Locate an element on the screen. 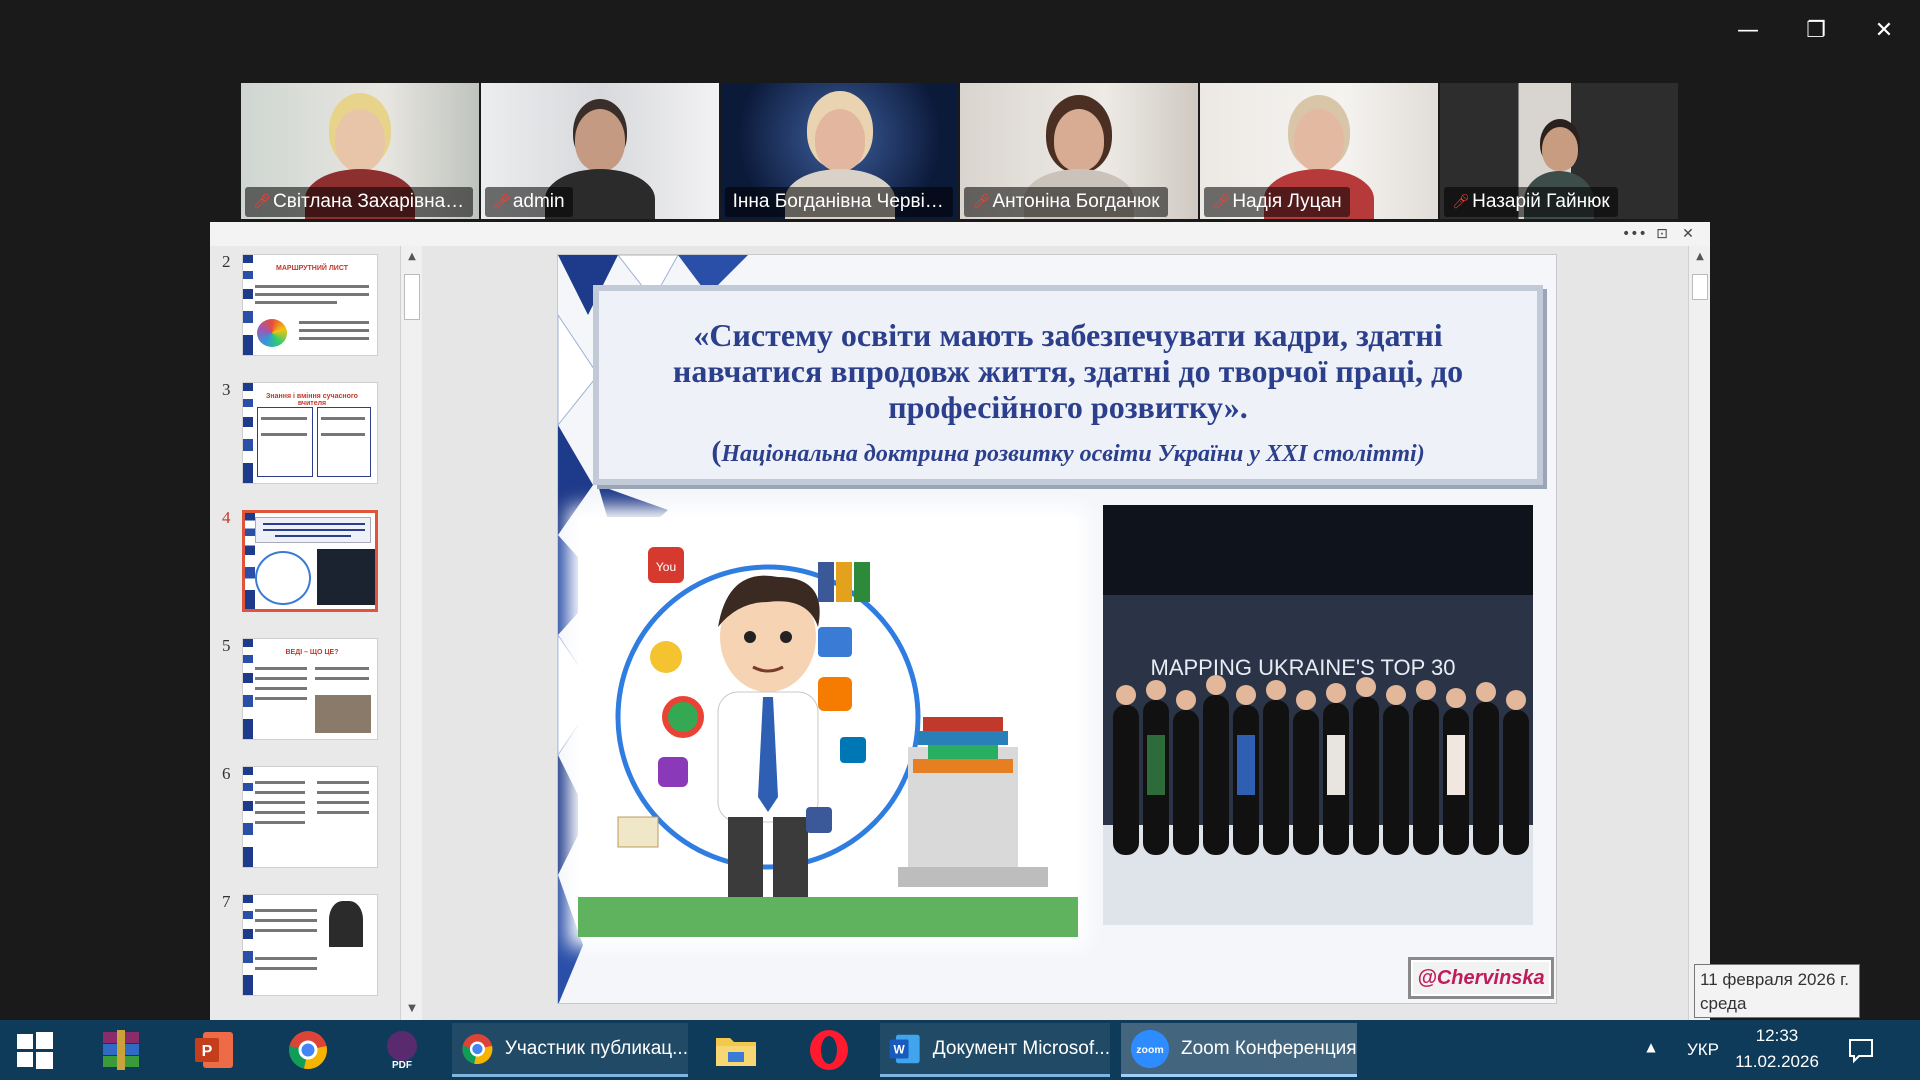 The height and width of the screenshot is (1080, 1920). participant-name-bar: 🎤︎ Надія Луцан is located at coordinates (1277, 202).